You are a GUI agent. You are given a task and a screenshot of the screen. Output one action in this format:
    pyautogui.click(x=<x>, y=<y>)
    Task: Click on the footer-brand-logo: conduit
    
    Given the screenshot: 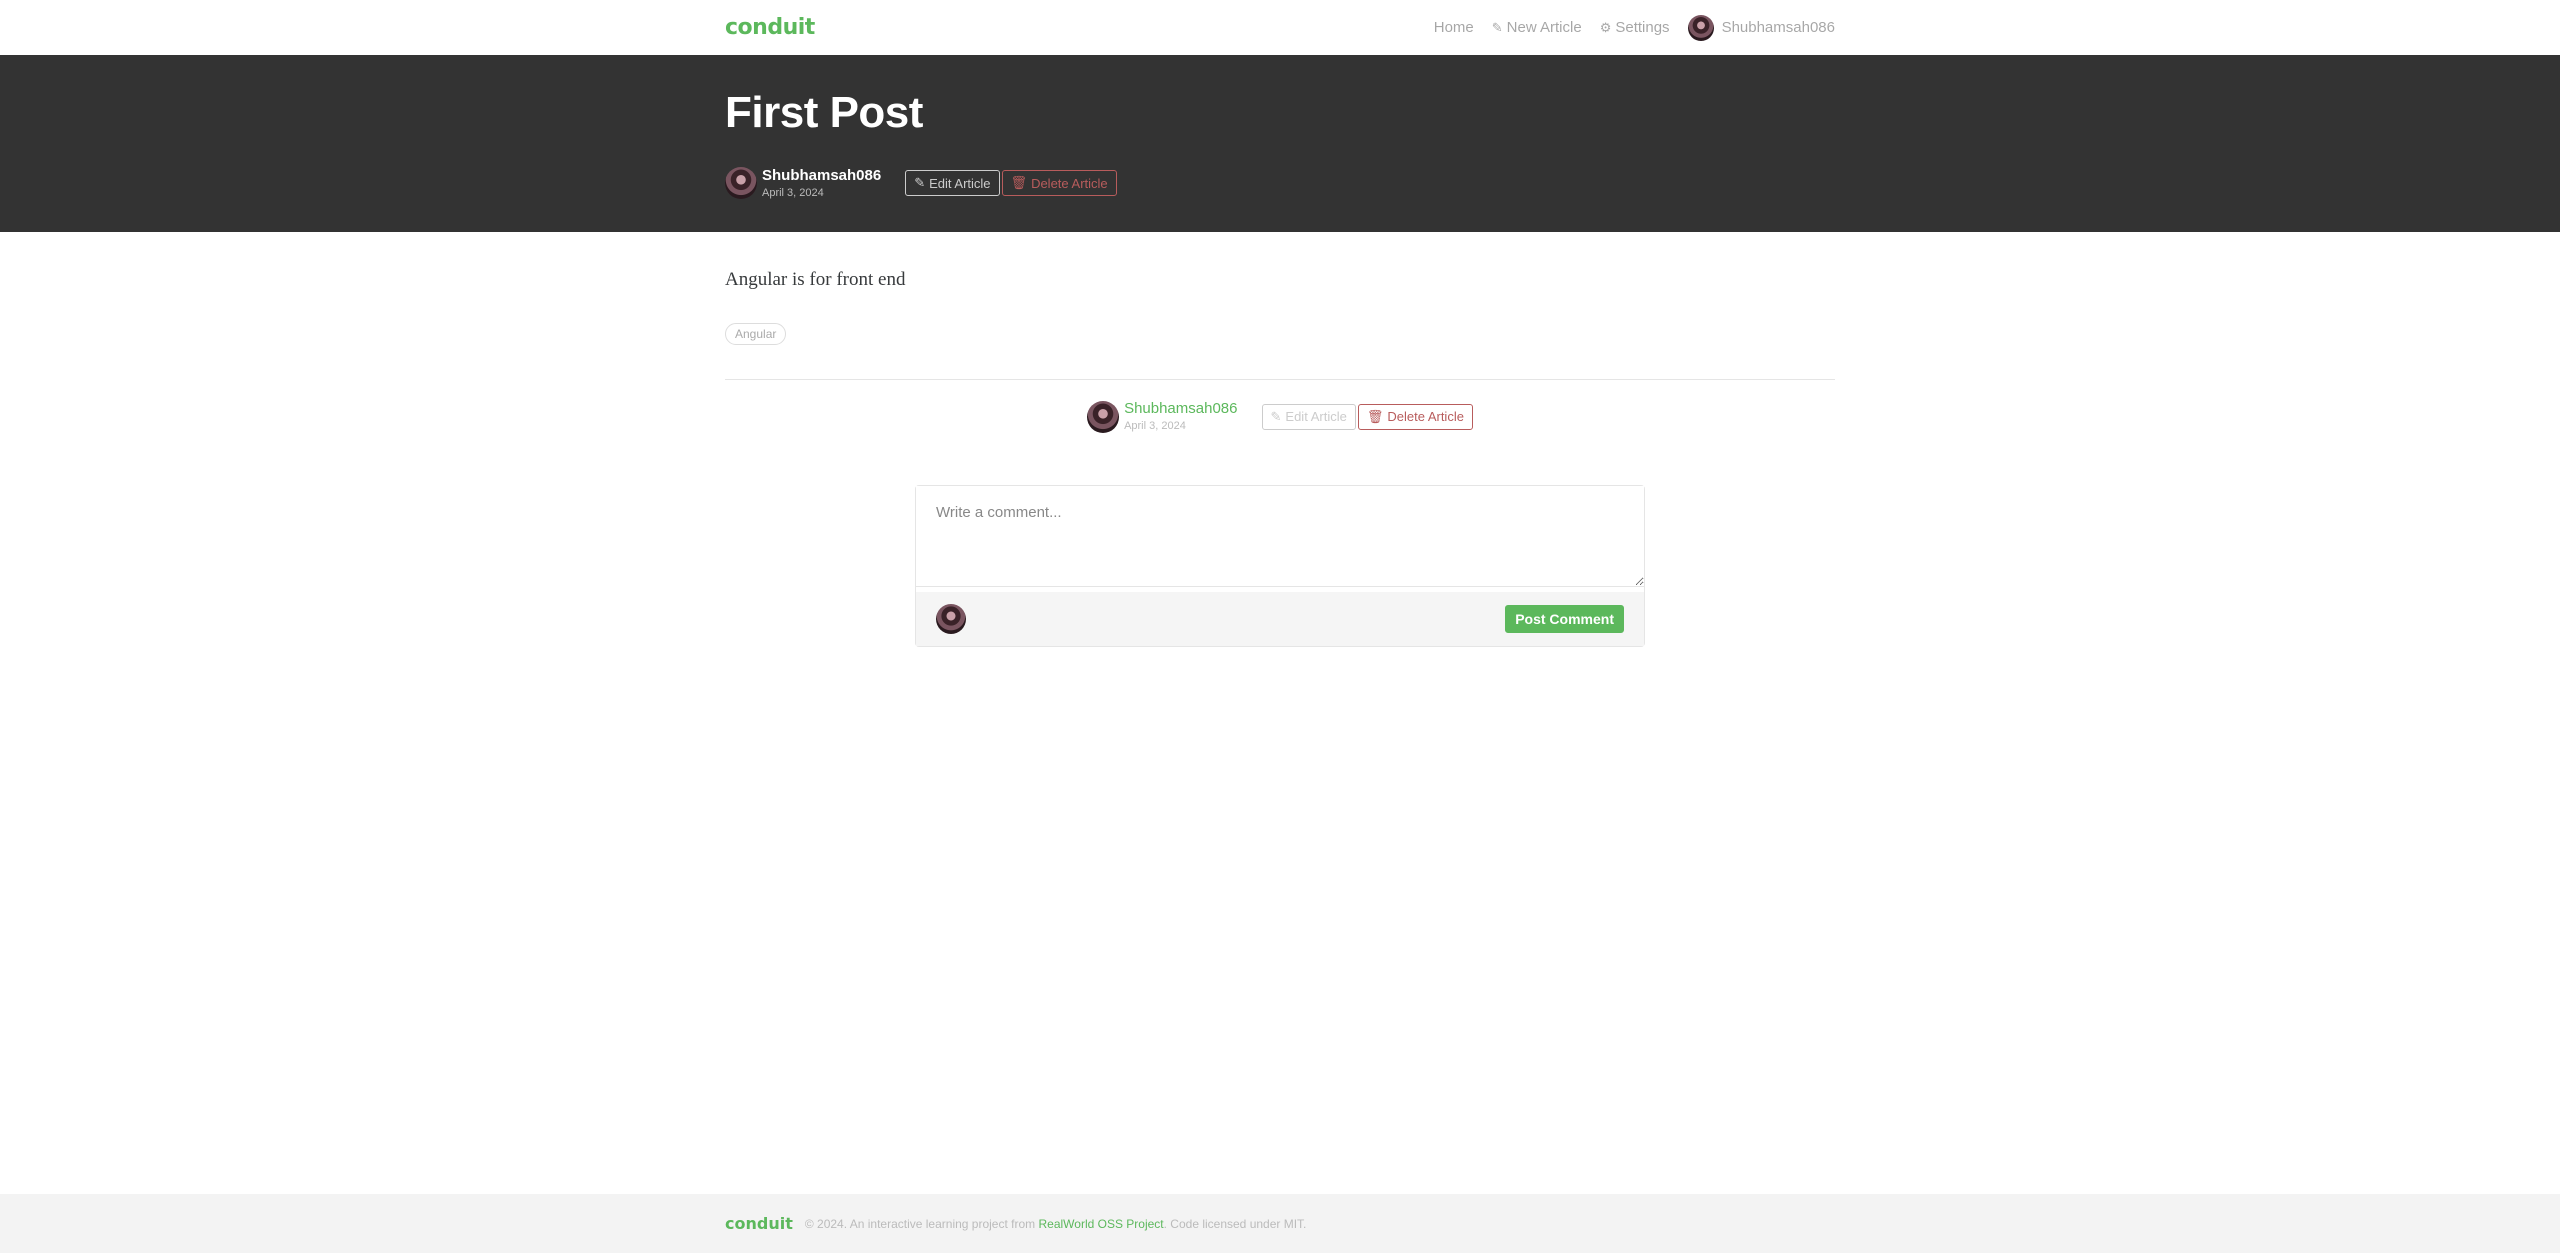 What is the action you would take?
    pyautogui.click(x=759, y=1223)
    